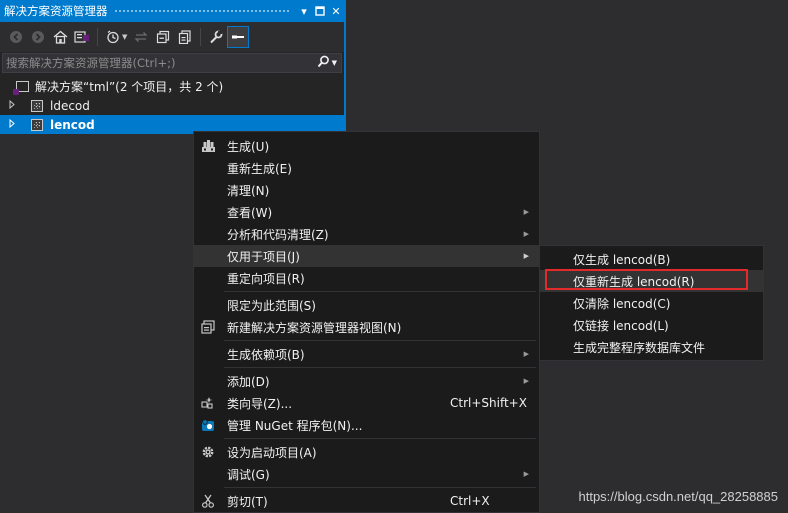 Image resolution: width=788 pixels, height=513 pixels. I want to click on menu-item-build: 生成(U), so click(366, 146).